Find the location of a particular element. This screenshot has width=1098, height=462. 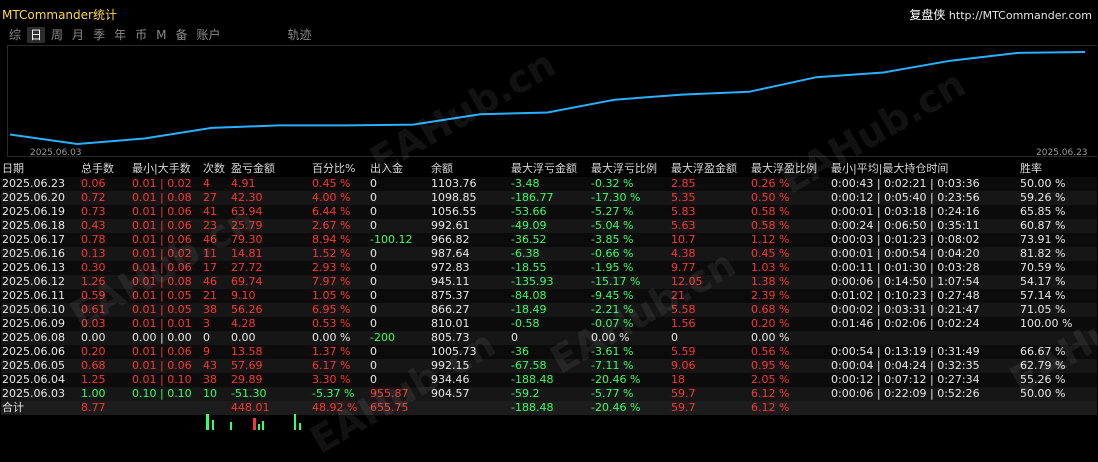

brand: 复盘侠 http://MTCommander.com is located at coordinates (1000, 14).